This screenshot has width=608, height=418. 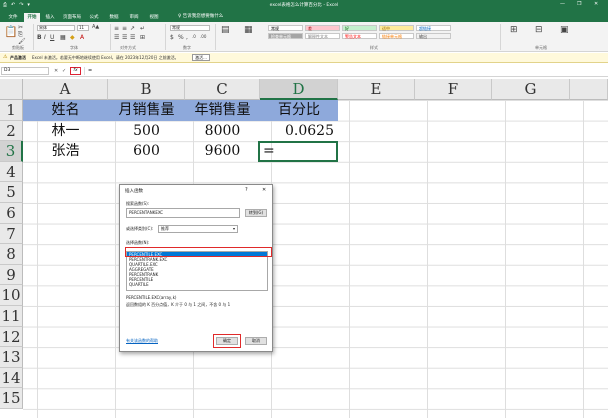 What do you see at coordinates (285, 28) in the screenshot?
I see `cell-style-item: 常规` at bounding box center [285, 28].